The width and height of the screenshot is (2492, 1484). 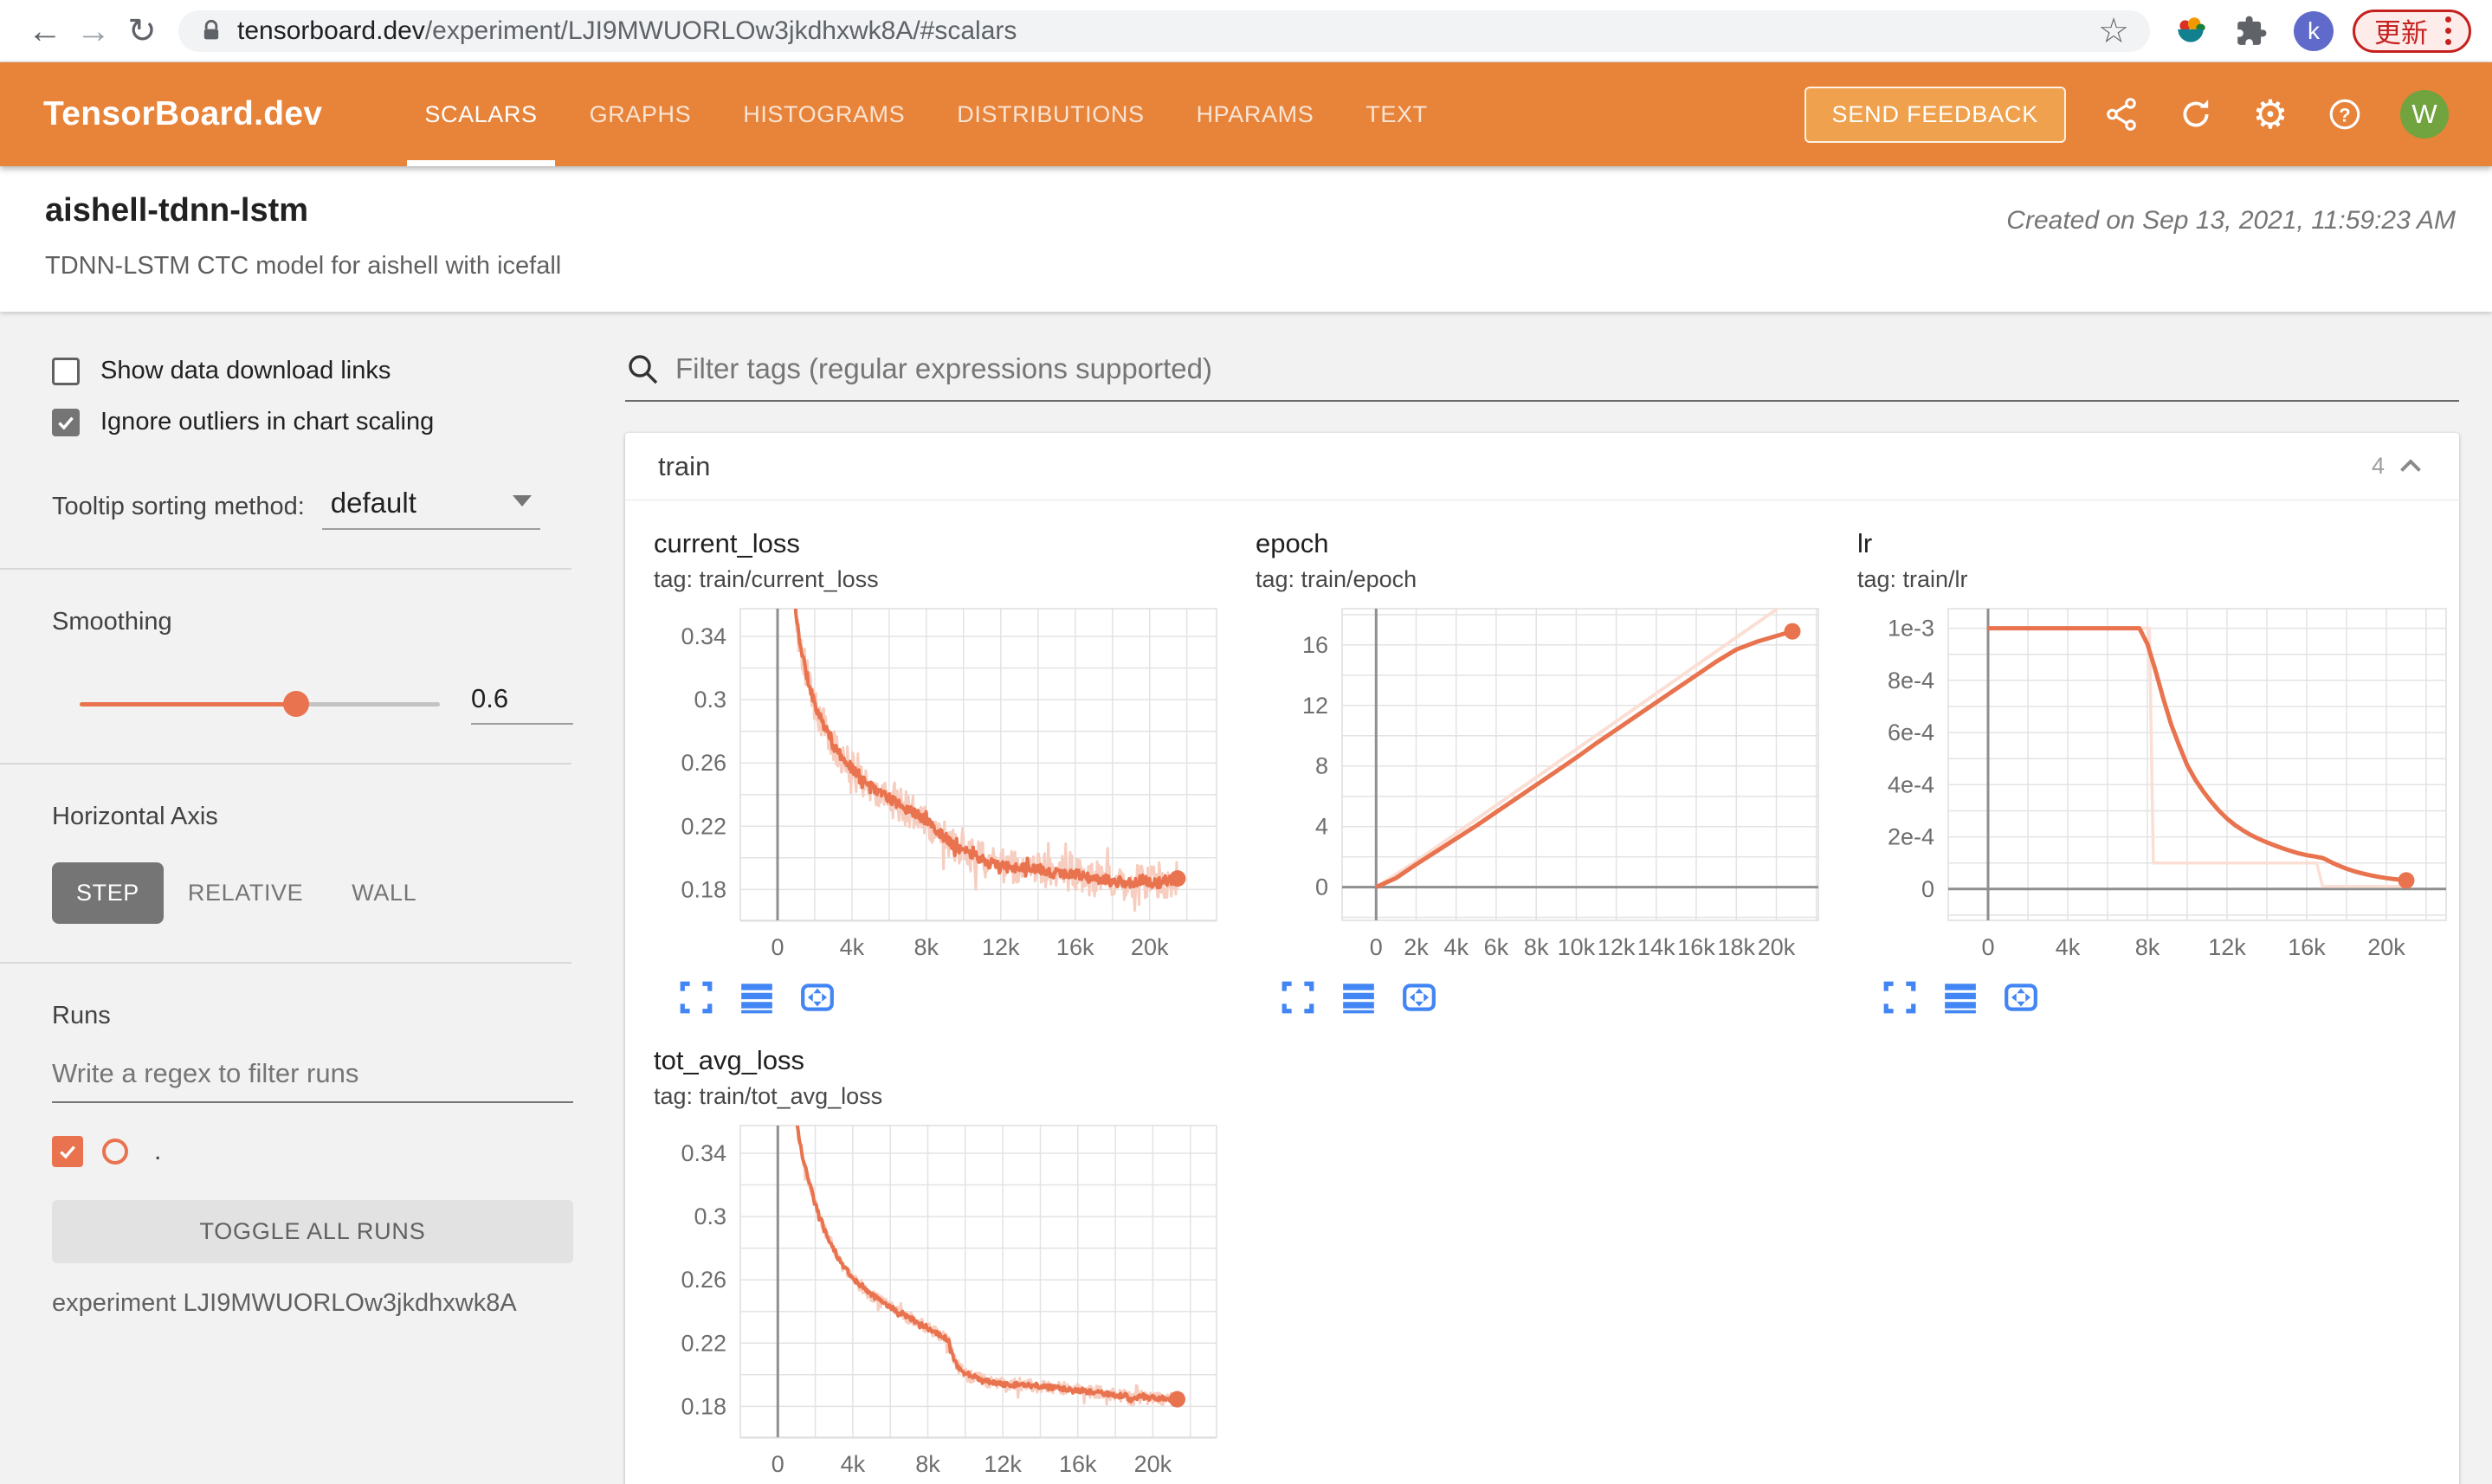 I want to click on chart-plot-epoch: 0 2k 4k 6k 8k 10k 12k 14k 16k 18k 20k 0 4 8 12 16, so click(x=1541, y=783).